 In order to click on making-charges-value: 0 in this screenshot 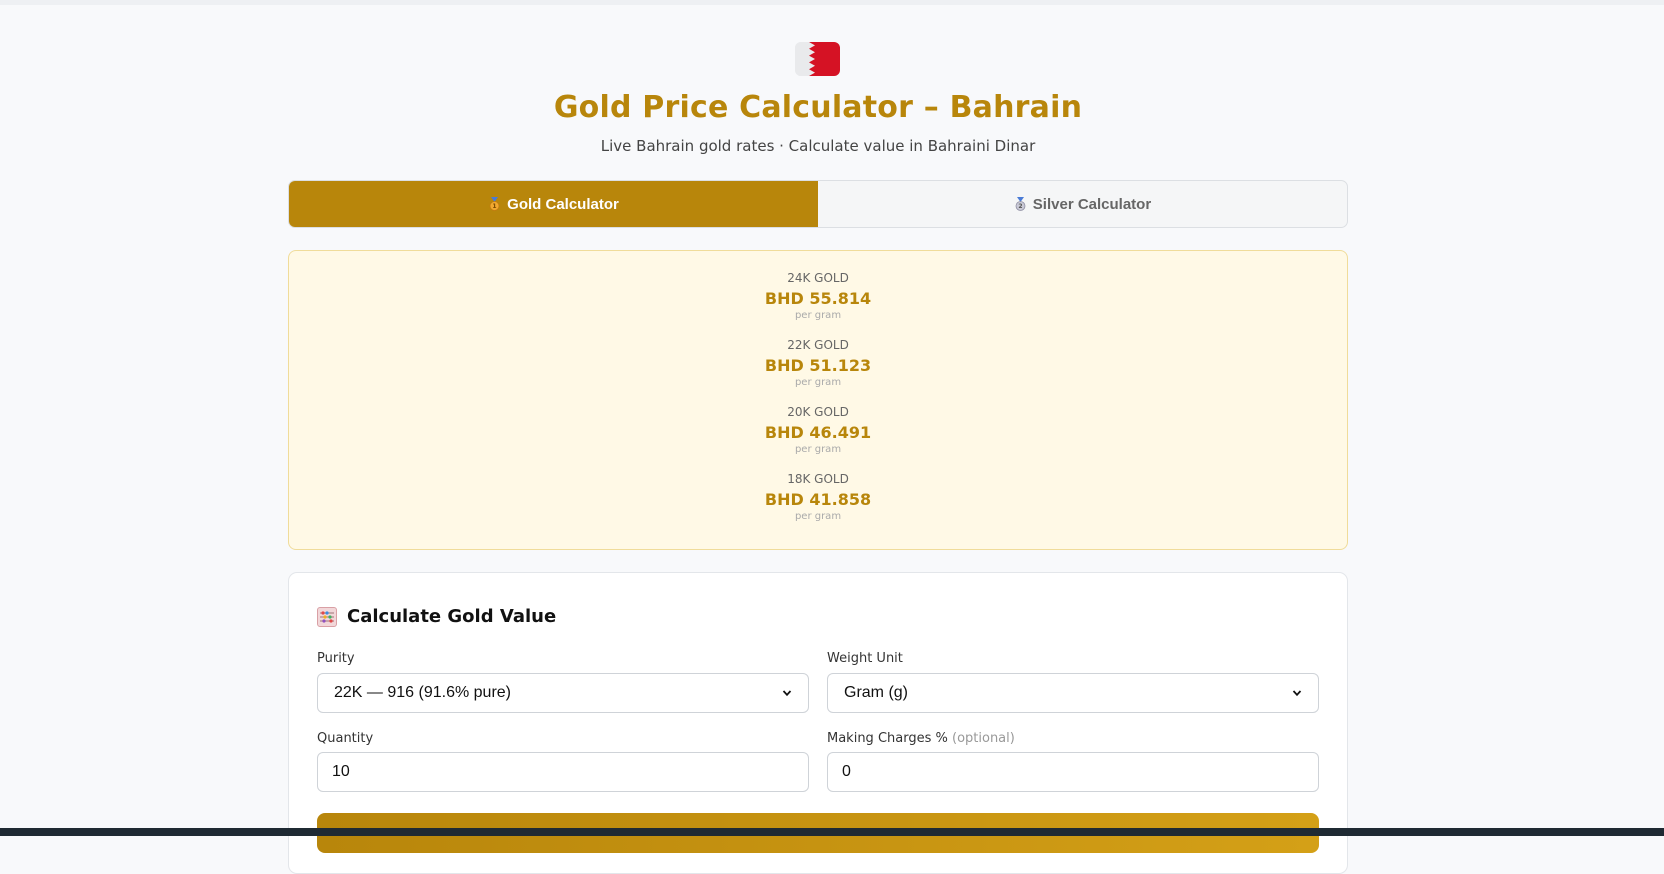, I will do `click(846, 771)`.